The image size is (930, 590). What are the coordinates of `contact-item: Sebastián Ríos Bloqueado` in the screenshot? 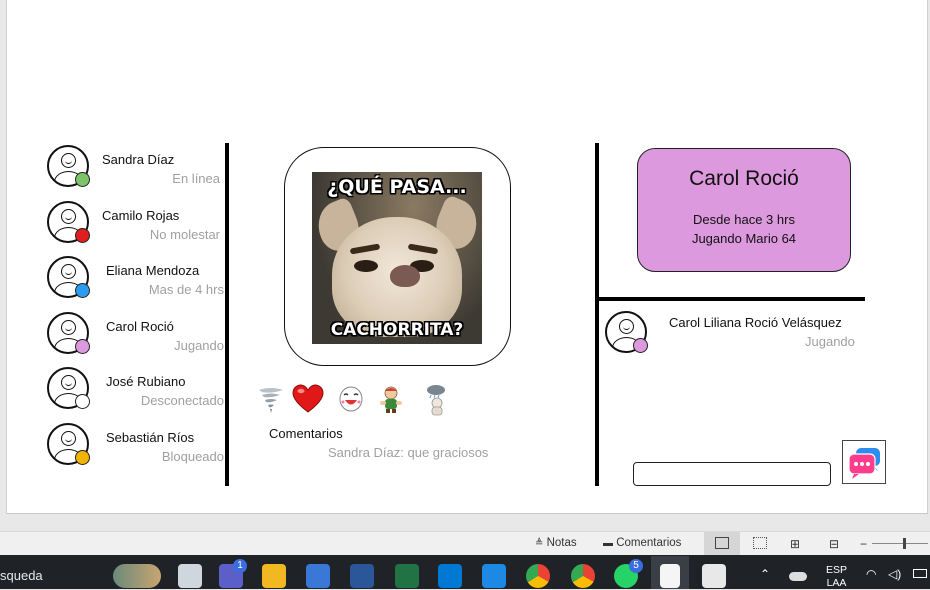 It's located at (135, 447).